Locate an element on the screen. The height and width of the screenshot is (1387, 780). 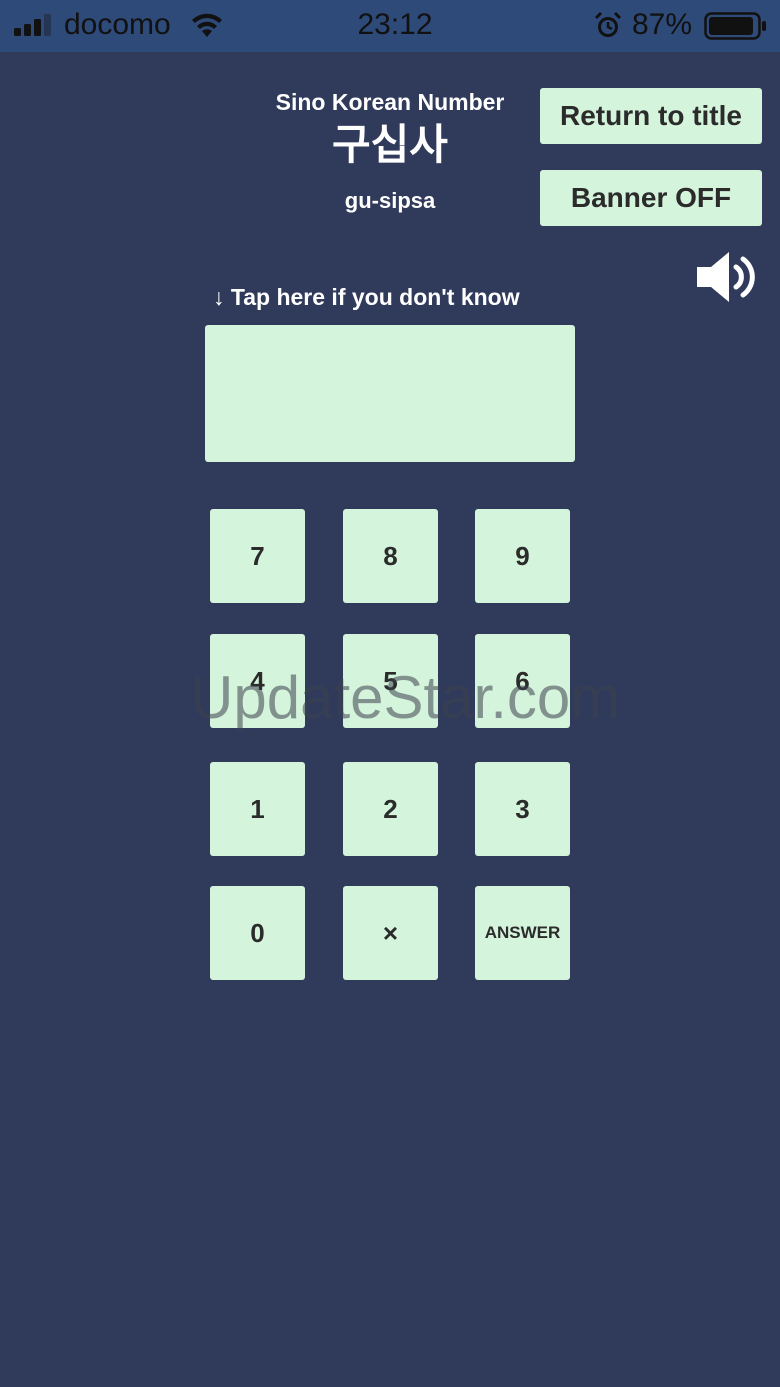
key-6-button: 6 is located at coordinates (522, 681).